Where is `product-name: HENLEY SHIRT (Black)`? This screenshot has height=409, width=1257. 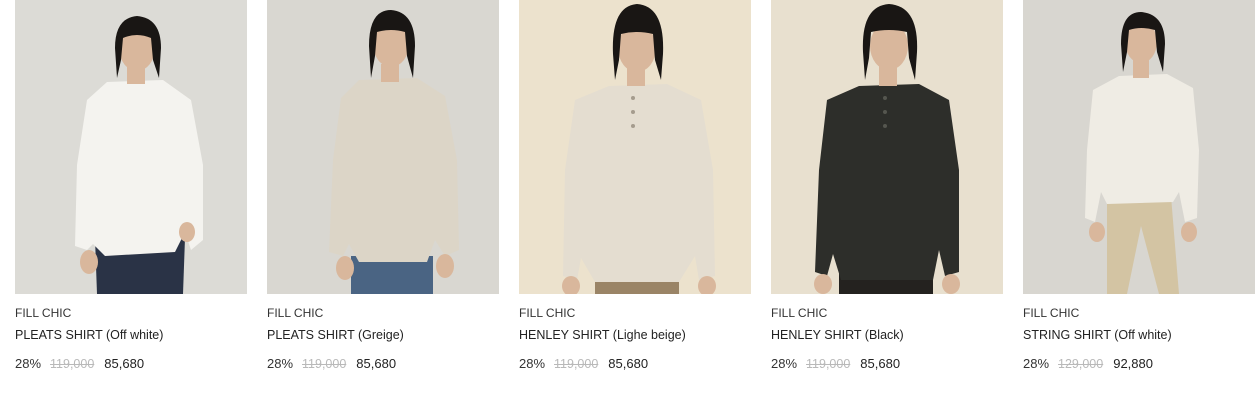
product-name: HENLEY SHIRT (Black) is located at coordinates (837, 335).